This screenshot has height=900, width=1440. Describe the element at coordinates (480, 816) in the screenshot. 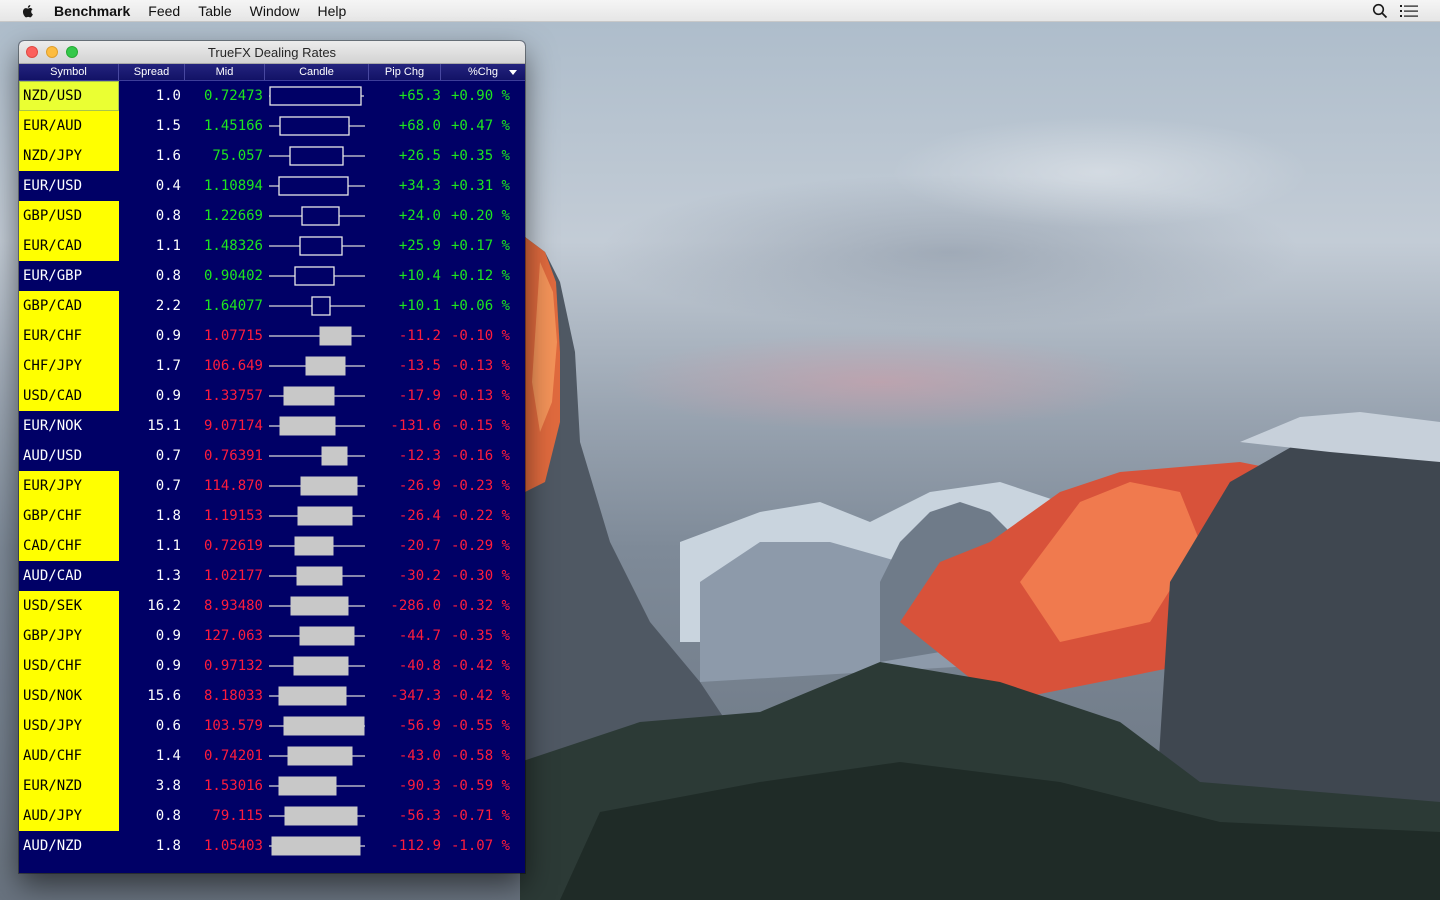

I see `cell-percent-change: -0.71 %` at that location.